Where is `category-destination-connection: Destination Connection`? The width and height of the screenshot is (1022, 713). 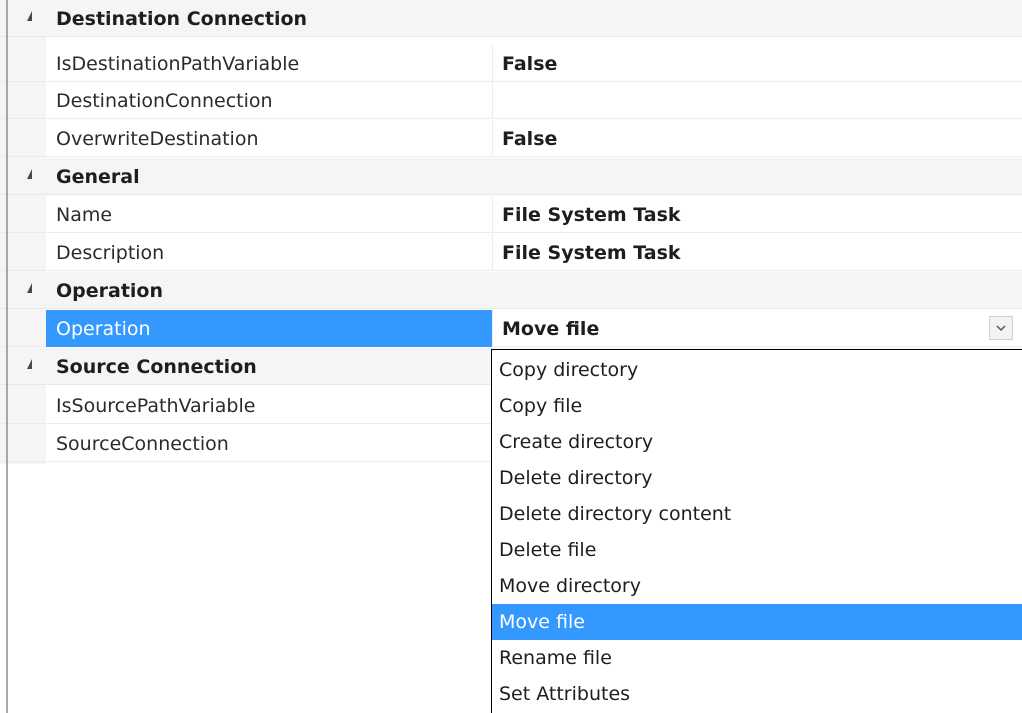 category-destination-connection: Destination Connection is located at coordinates (511, 18).